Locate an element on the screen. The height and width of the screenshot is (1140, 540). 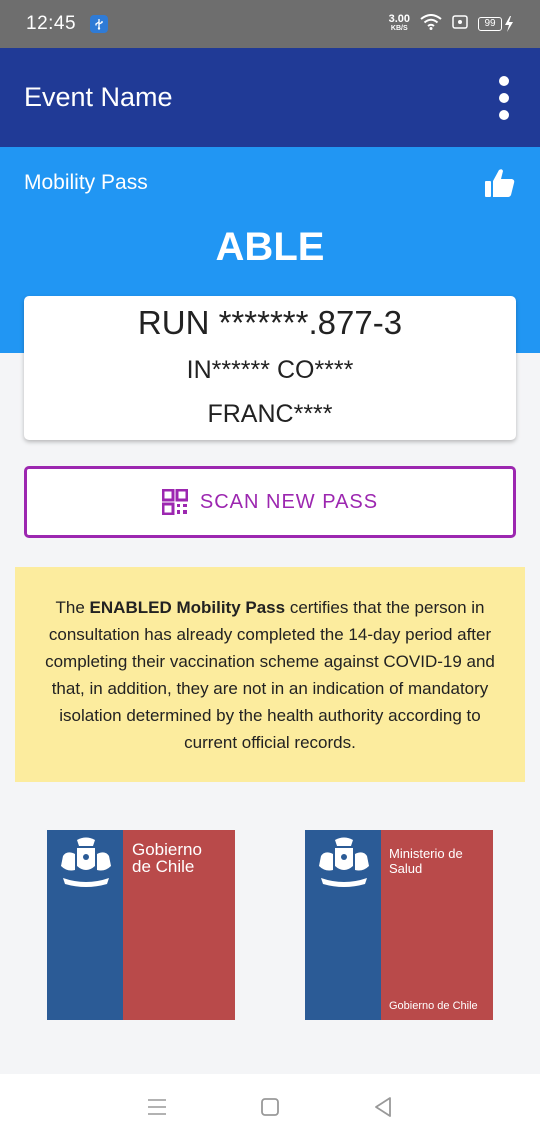
back-triangle-icon is located at coordinates (383, 1107).